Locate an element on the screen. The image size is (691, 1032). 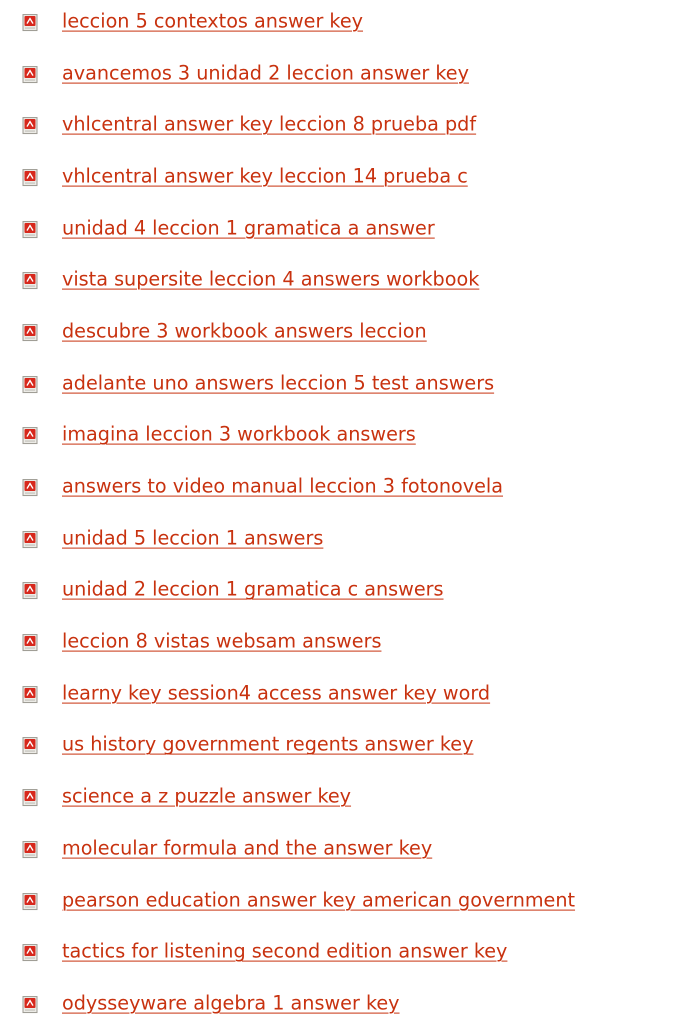
list-item: imagina leccion 3 workbook answers is located at coordinates (345, 438).